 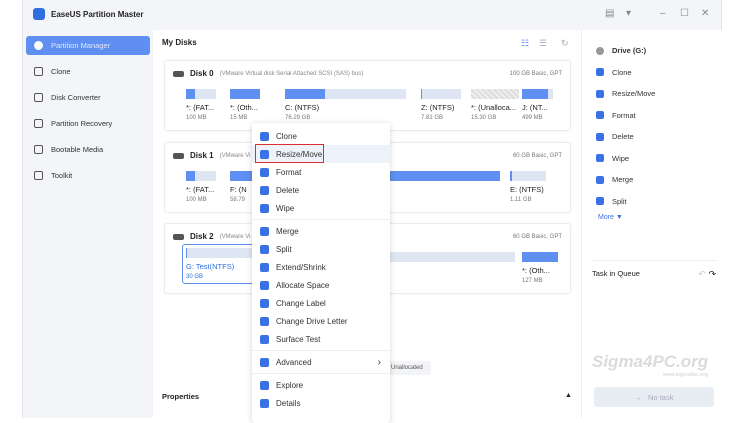 What do you see at coordinates (301, 303) in the screenshot?
I see `menu-item-label: Change Label` at bounding box center [301, 303].